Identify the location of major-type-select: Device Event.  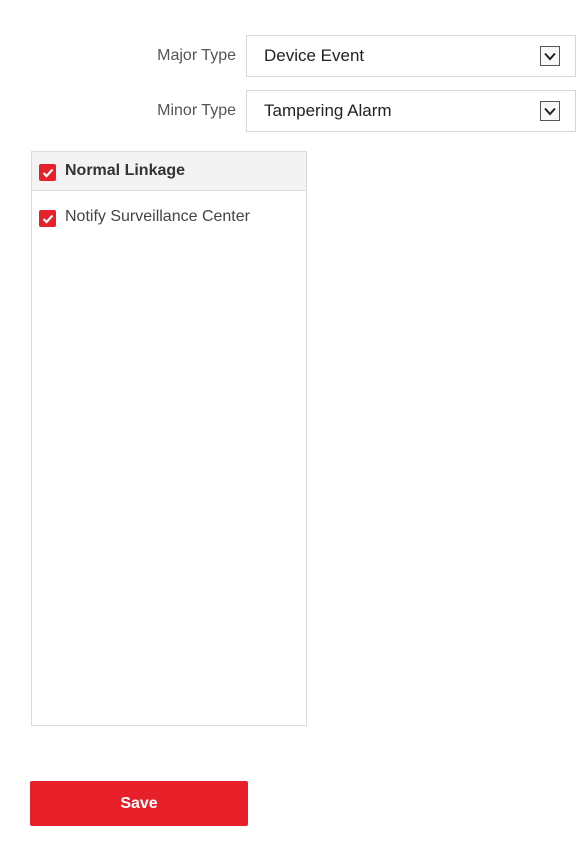
(411, 56).